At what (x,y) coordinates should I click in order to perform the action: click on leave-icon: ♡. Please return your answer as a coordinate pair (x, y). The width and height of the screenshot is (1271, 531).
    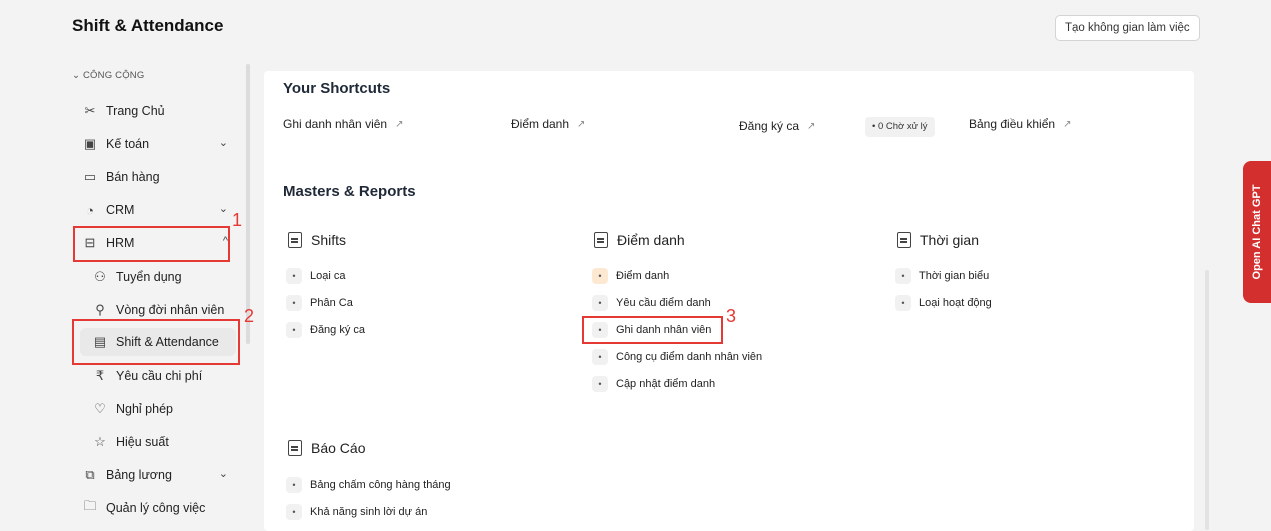
    Looking at the image, I should click on (100, 408).